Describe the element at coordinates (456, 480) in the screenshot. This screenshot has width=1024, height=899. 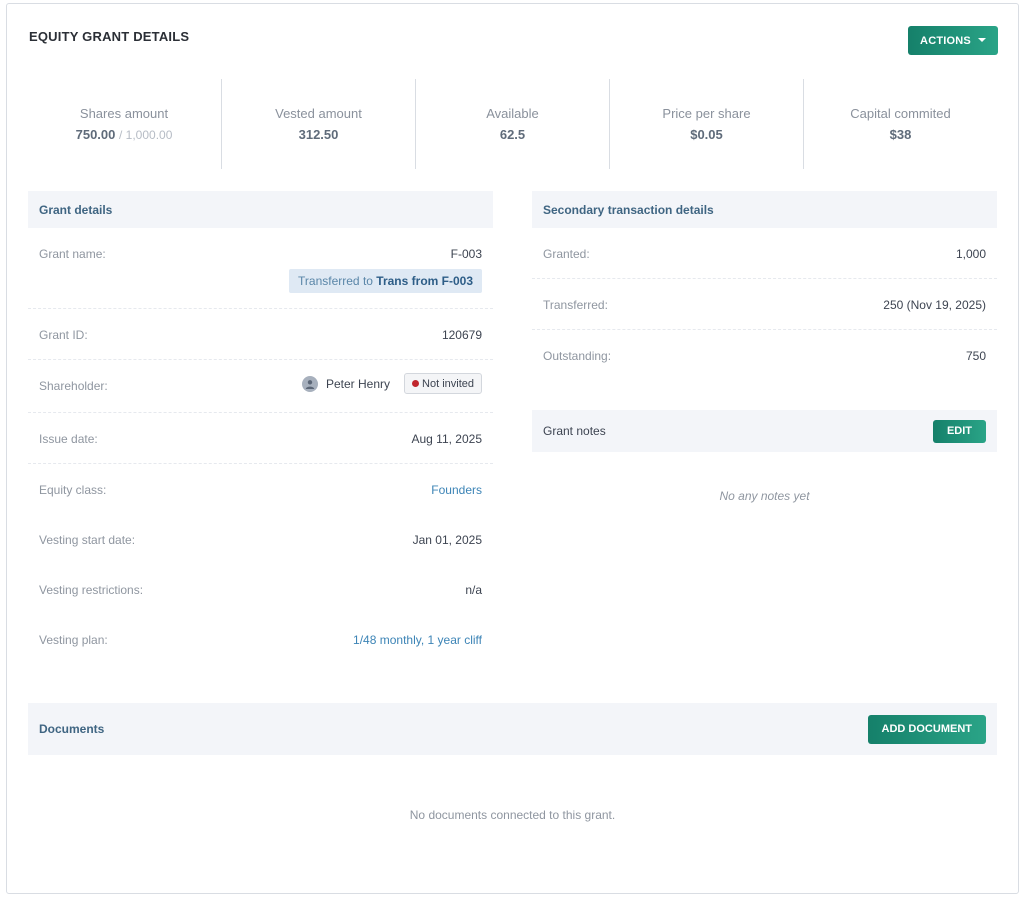
I see `equity-class-link: Founders` at that location.